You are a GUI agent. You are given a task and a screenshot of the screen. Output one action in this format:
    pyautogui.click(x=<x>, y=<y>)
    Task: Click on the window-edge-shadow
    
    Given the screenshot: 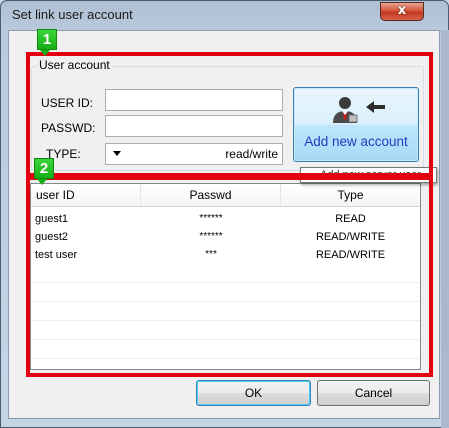 What is the action you would take?
    pyautogui.click(x=445, y=229)
    